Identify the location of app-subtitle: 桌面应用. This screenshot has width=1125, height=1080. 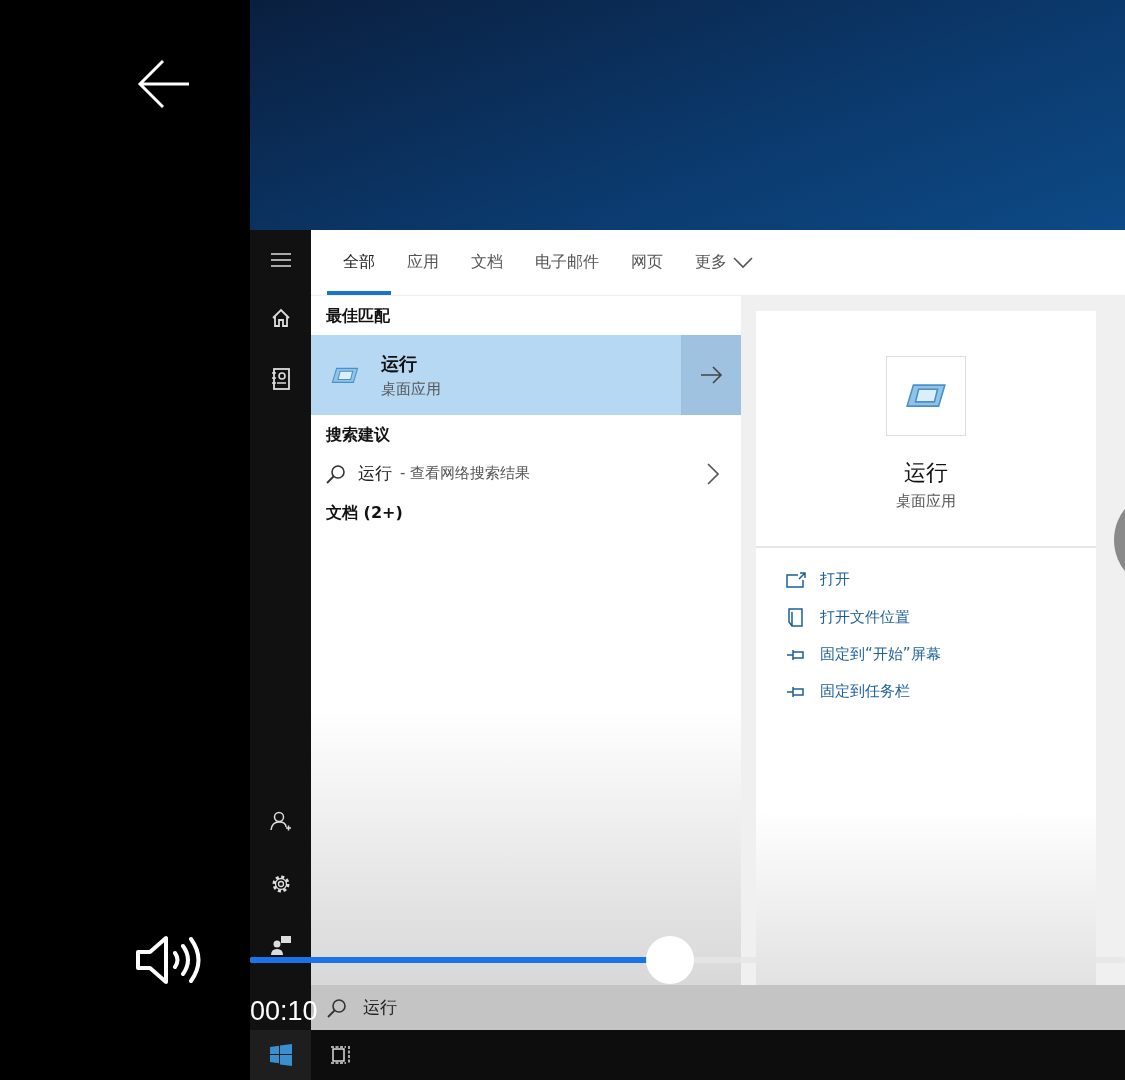
(926, 501).